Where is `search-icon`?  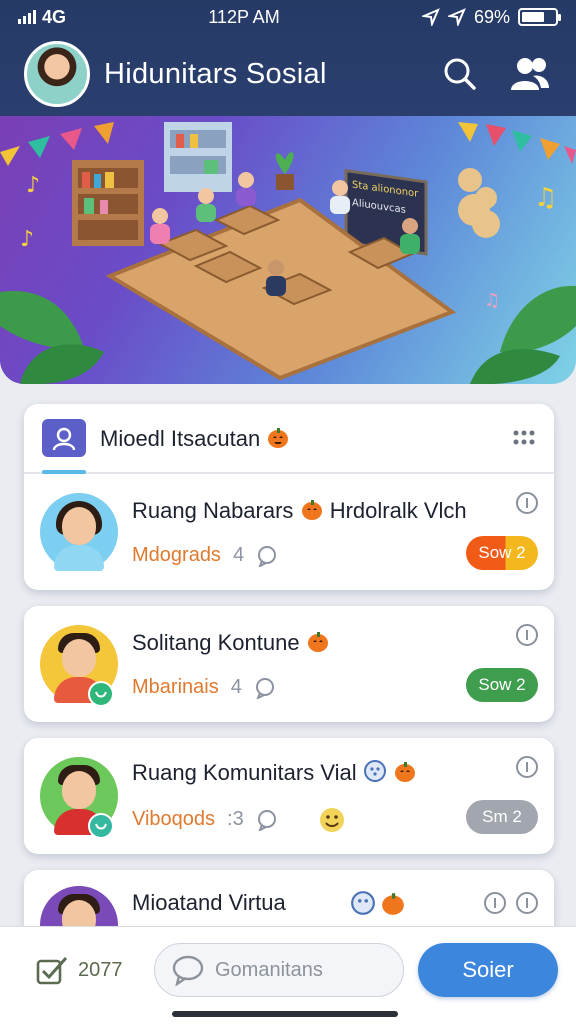 search-icon is located at coordinates (460, 74).